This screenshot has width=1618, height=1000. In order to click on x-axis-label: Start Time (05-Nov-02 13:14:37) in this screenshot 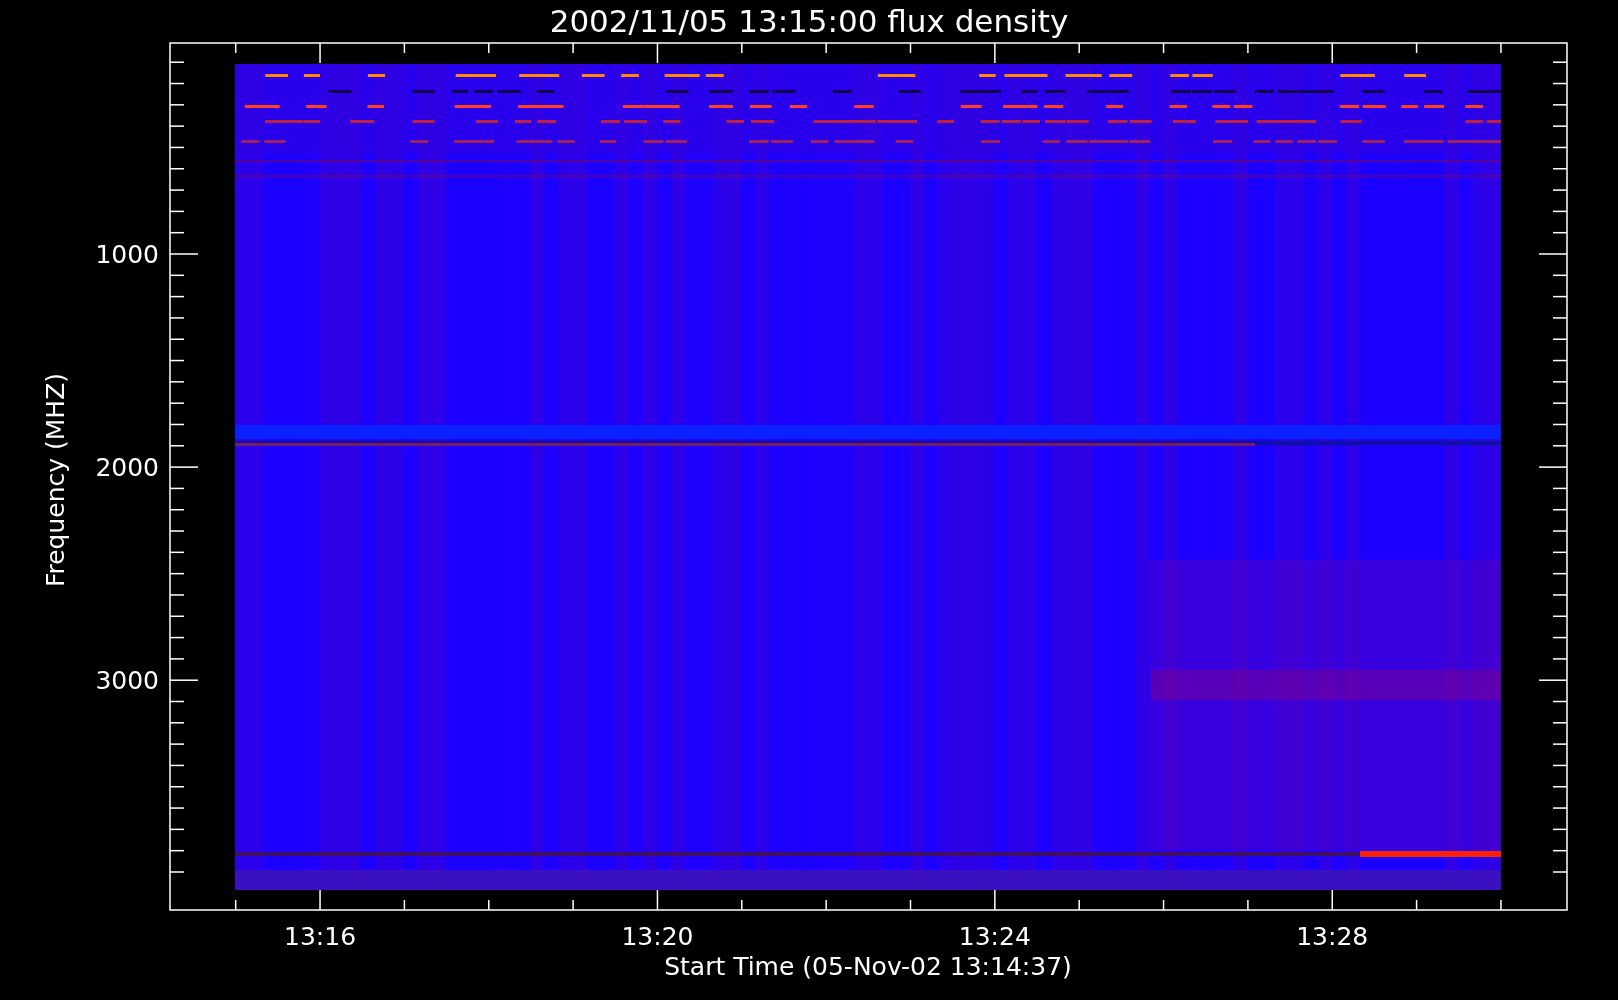, I will do `click(868, 966)`.